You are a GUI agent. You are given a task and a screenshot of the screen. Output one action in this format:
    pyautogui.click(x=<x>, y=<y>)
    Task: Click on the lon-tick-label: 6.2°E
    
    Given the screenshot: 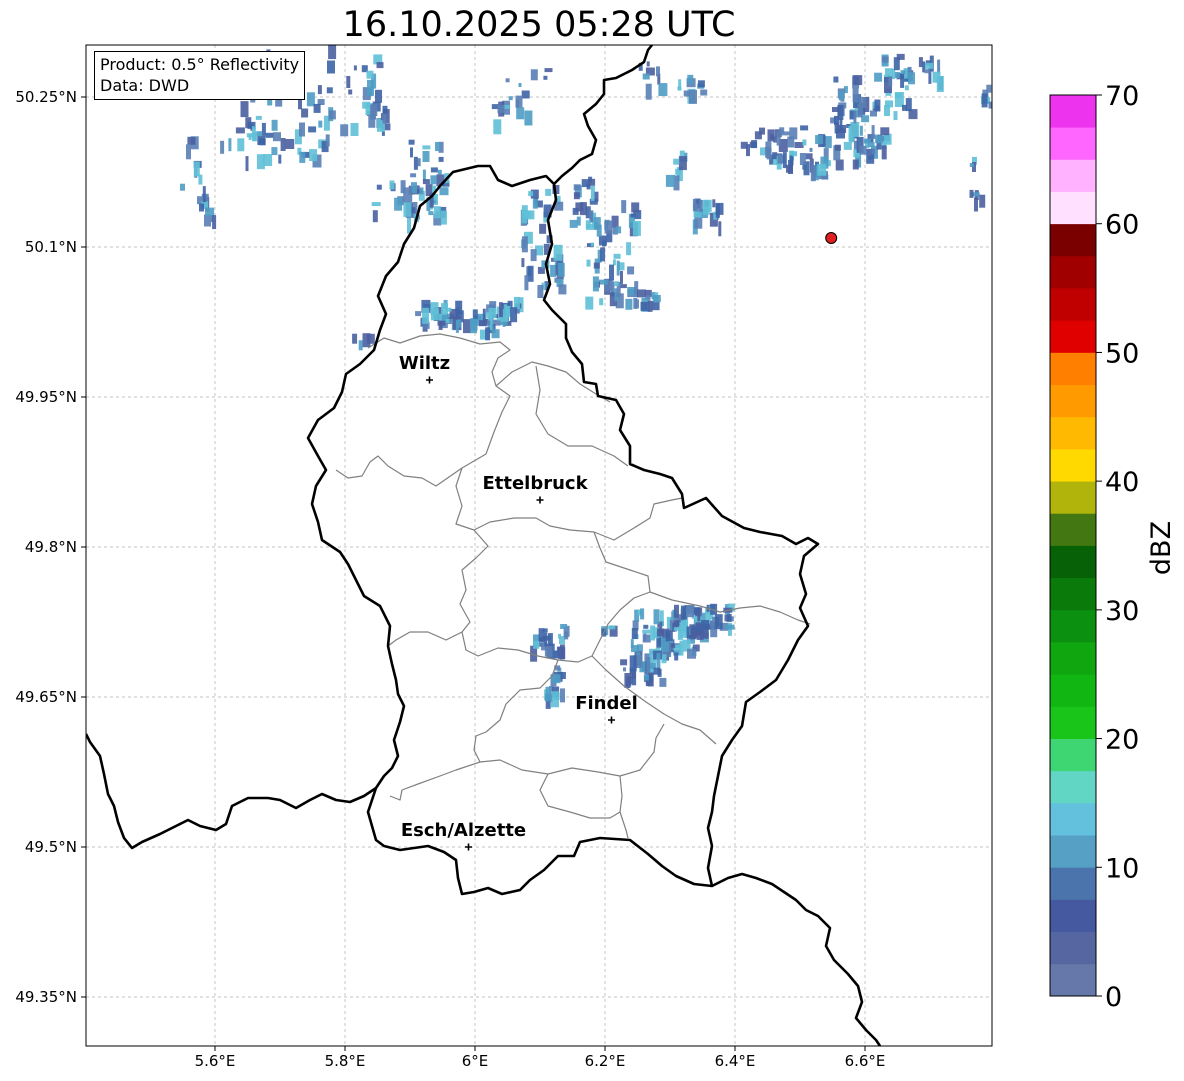 What is the action you would take?
    pyautogui.click(x=605, y=1061)
    